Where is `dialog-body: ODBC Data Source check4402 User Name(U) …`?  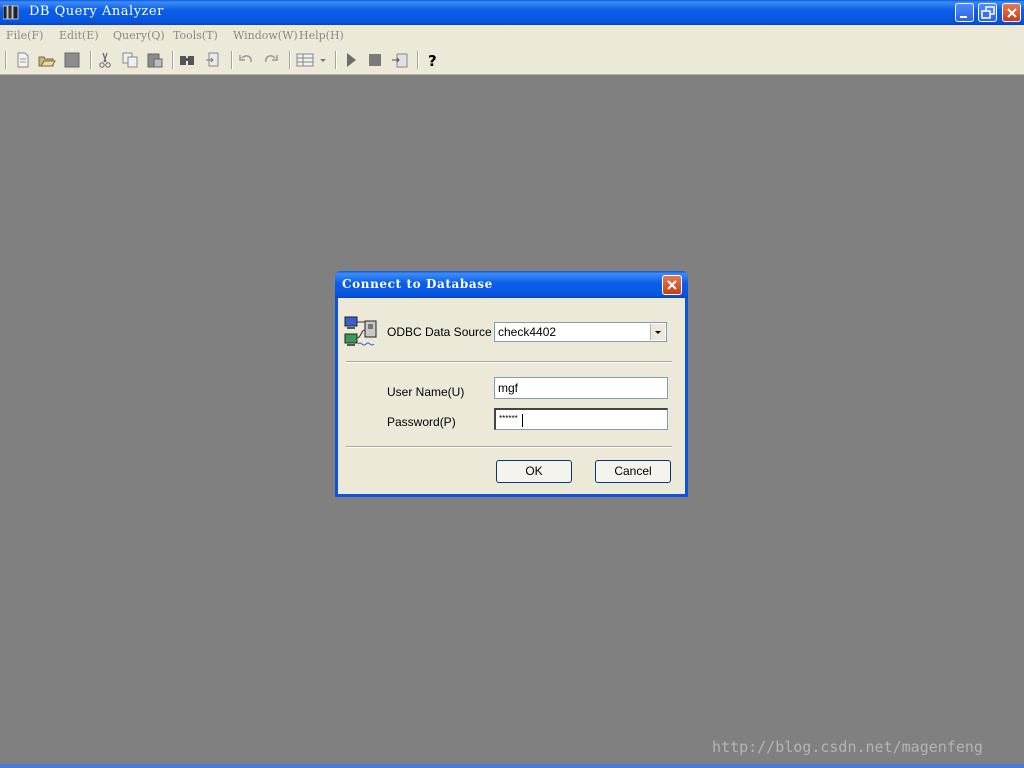 dialog-body: ODBC Data Source check4402 User Name(U) … is located at coordinates (511, 396).